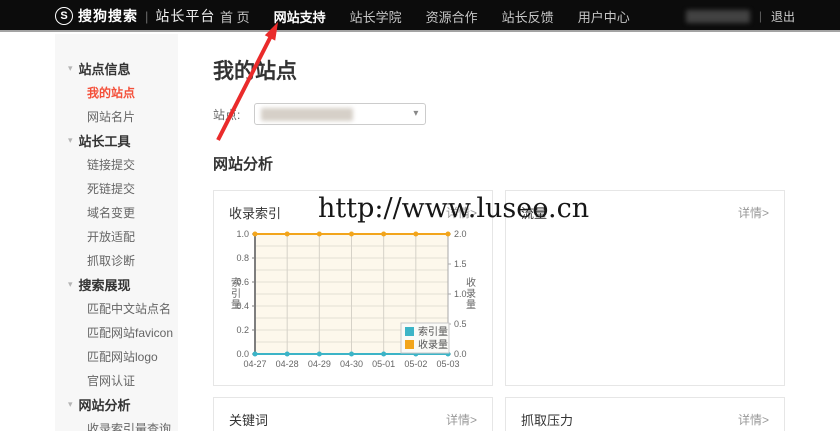 This screenshot has height=431, width=840. I want to click on sidebar-section-site-analysis: ▾ 网站分析, so click(116, 404).